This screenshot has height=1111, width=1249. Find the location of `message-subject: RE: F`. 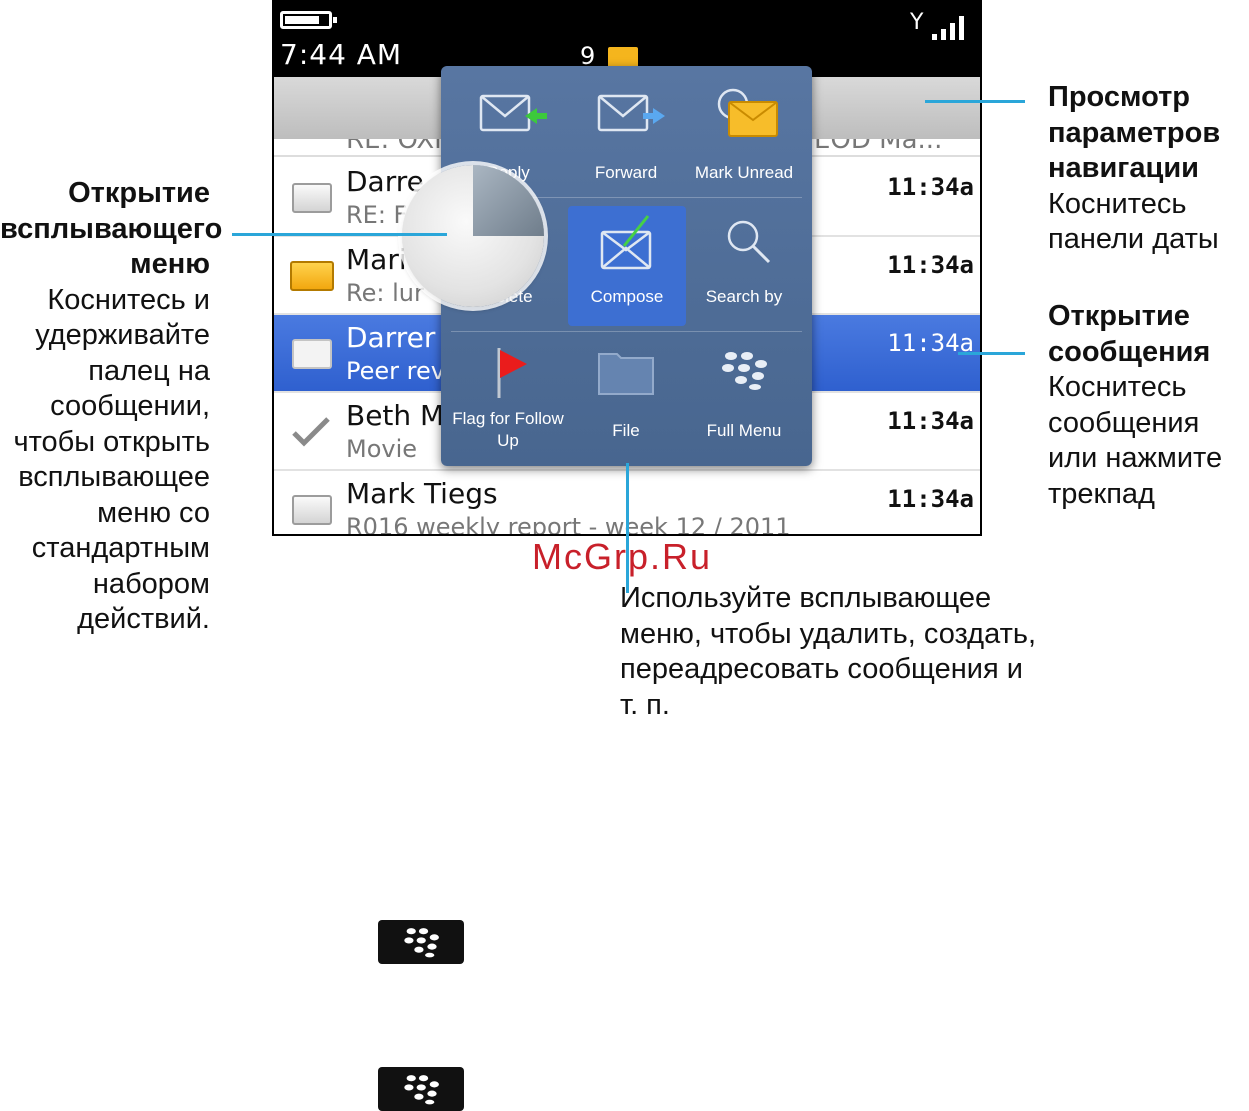

message-subject: RE: F is located at coordinates (377, 215).